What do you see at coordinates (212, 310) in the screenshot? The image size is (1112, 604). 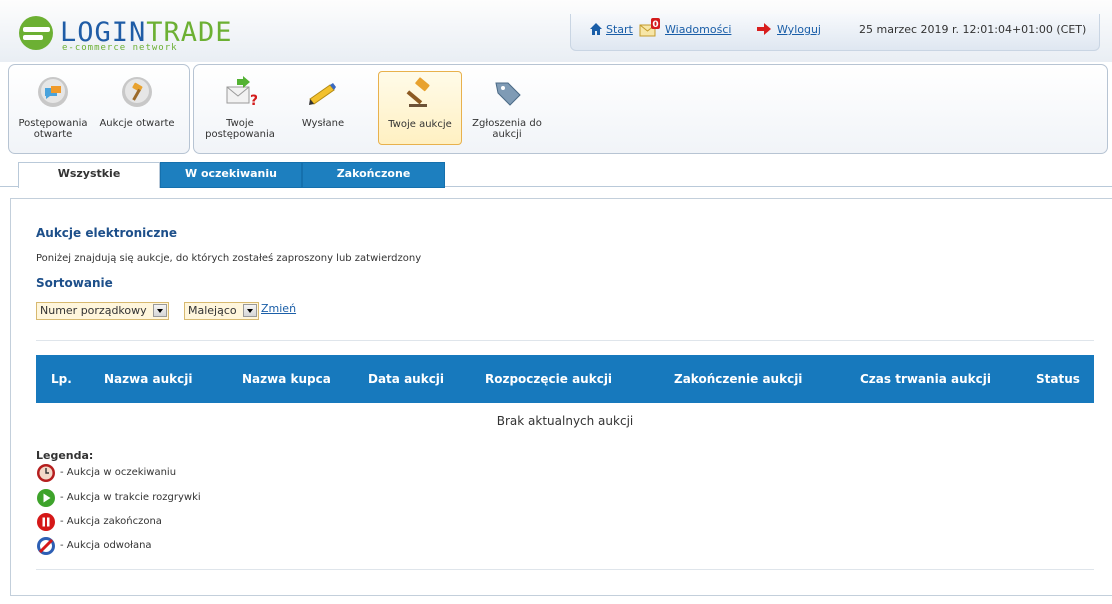 I see `sort-order-value: Malejąco` at bounding box center [212, 310].